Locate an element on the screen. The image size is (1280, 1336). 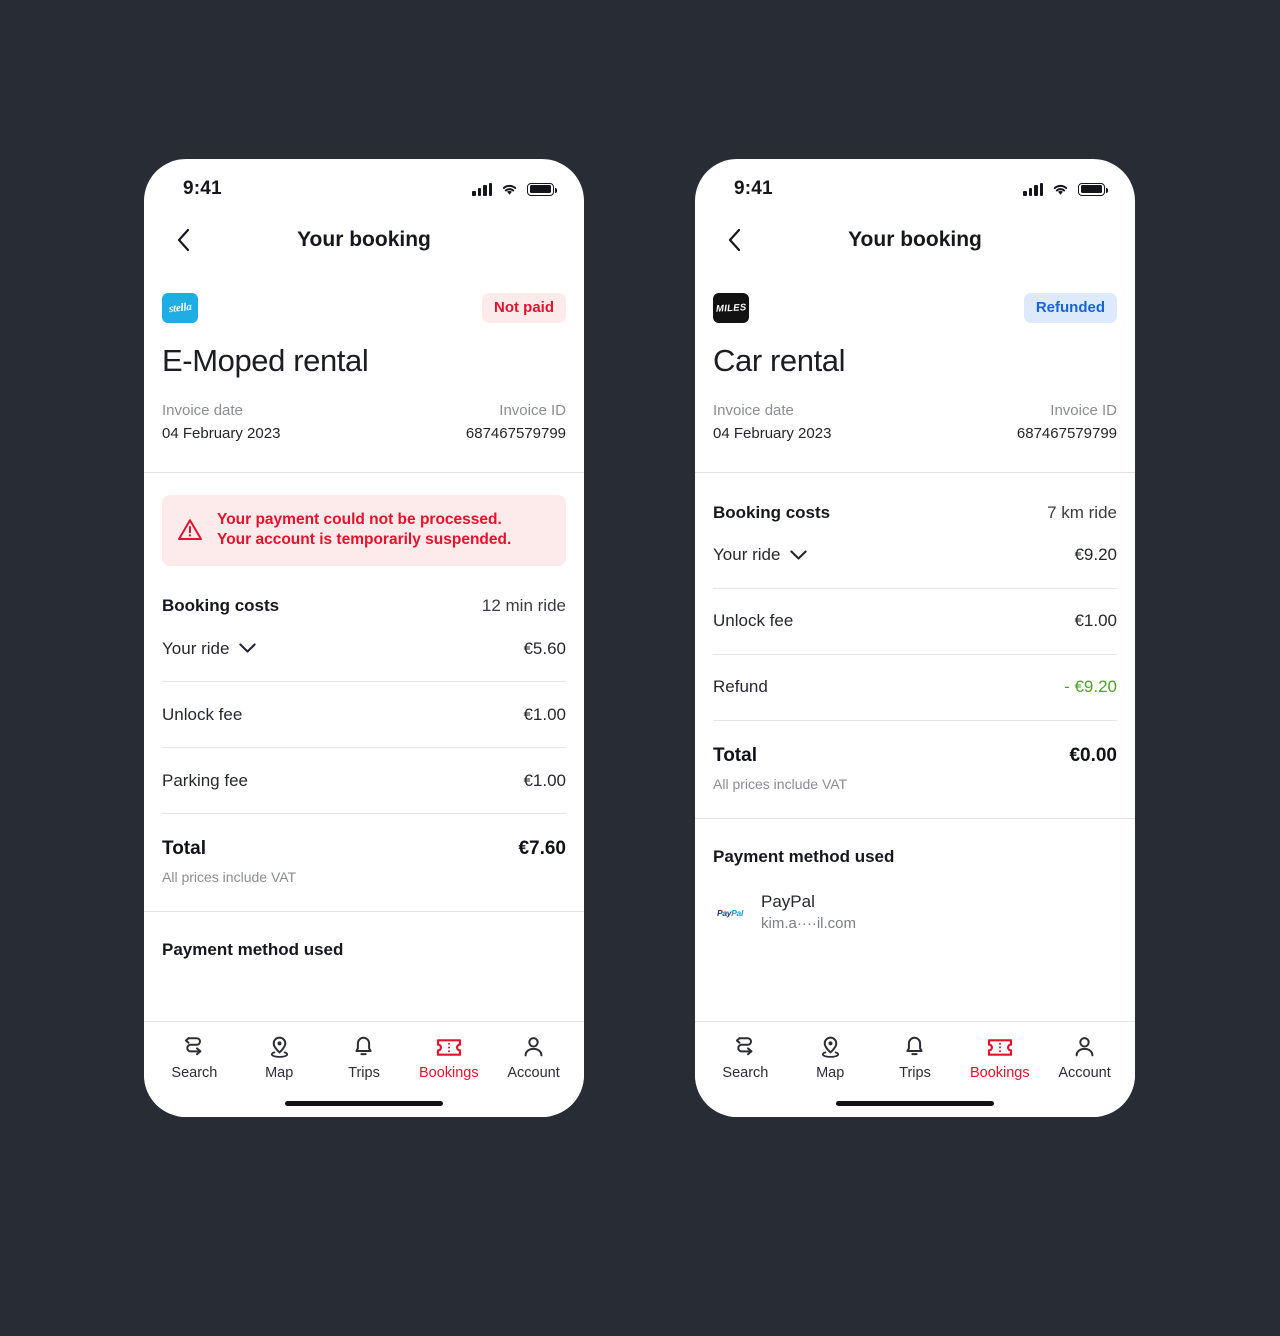
payment-method-row: Pay Pal PayPal kim.a····il.com is located at coordinates (915, 901).